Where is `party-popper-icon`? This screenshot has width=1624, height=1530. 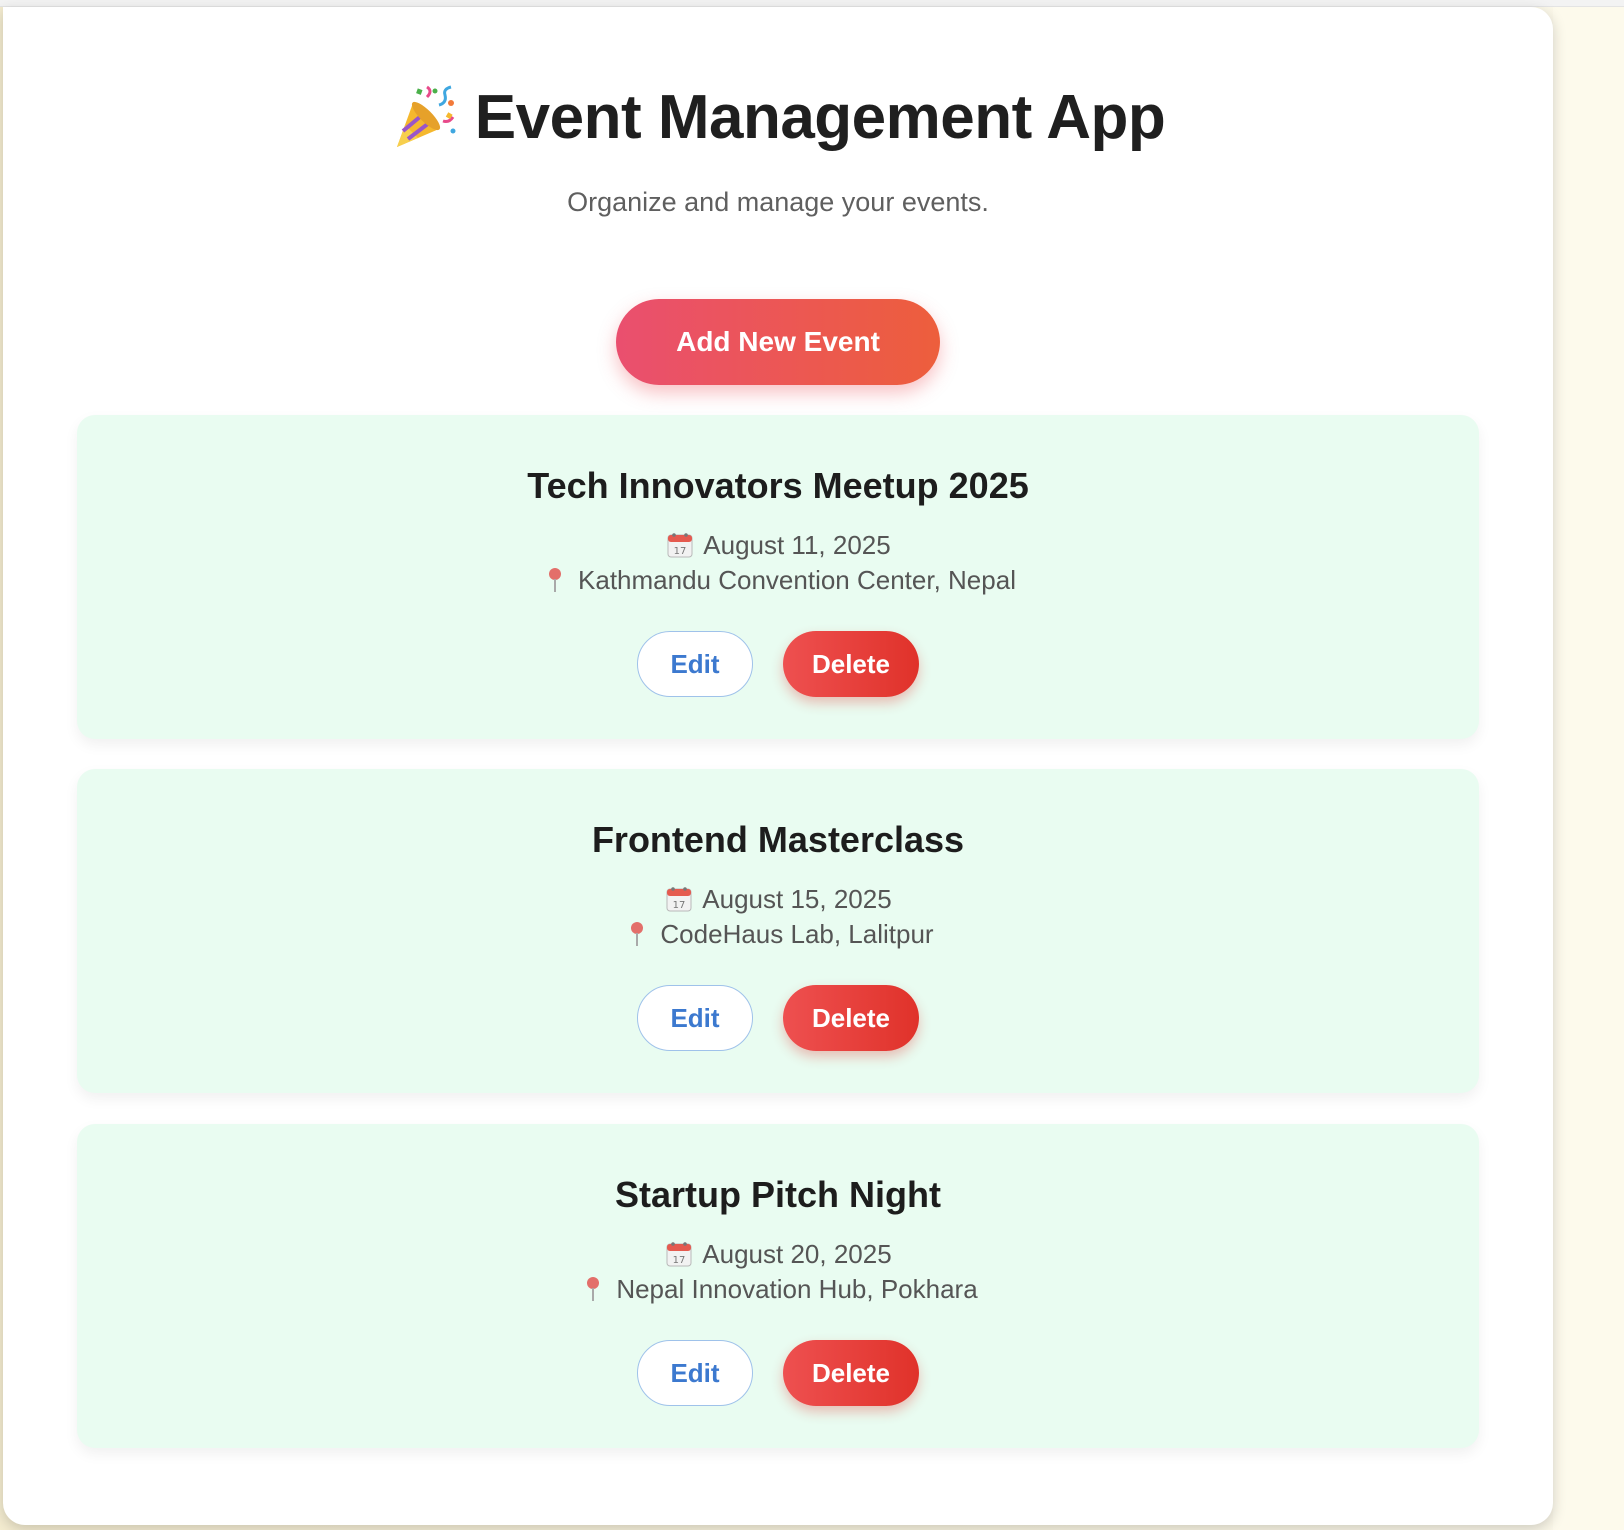
party-popper-icon is located at coordinates (425, 117).